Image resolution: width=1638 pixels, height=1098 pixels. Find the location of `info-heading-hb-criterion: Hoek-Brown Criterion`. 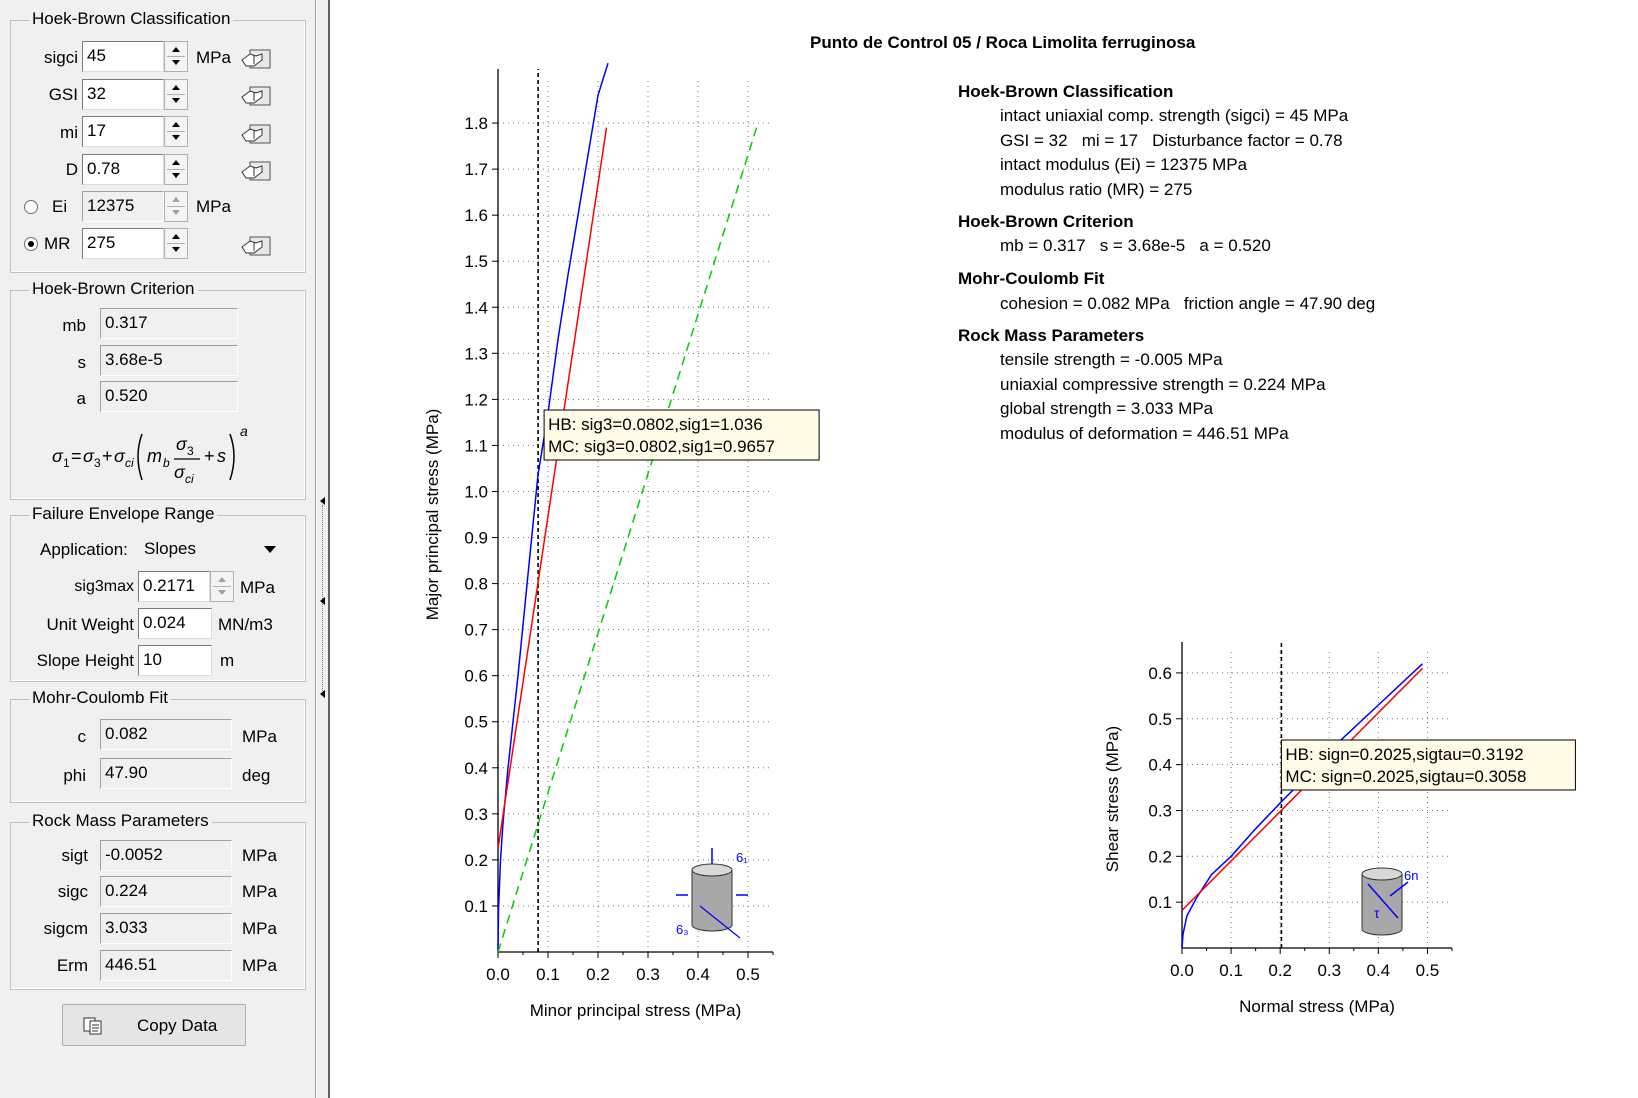

info-heading-hb-criterion: Hoek-Brown Criterion is located at coordinates (1046, 221).